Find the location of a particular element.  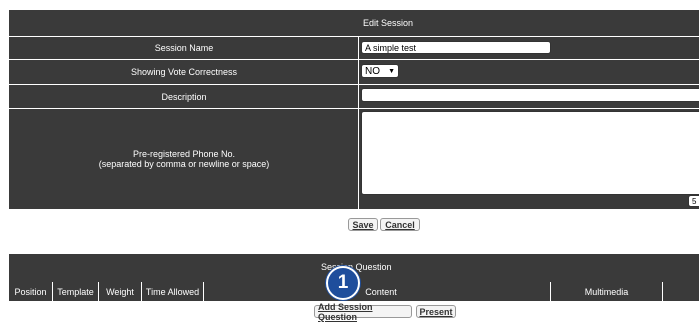

vote-correctness-value: NO is located at coordinates (372, 71).